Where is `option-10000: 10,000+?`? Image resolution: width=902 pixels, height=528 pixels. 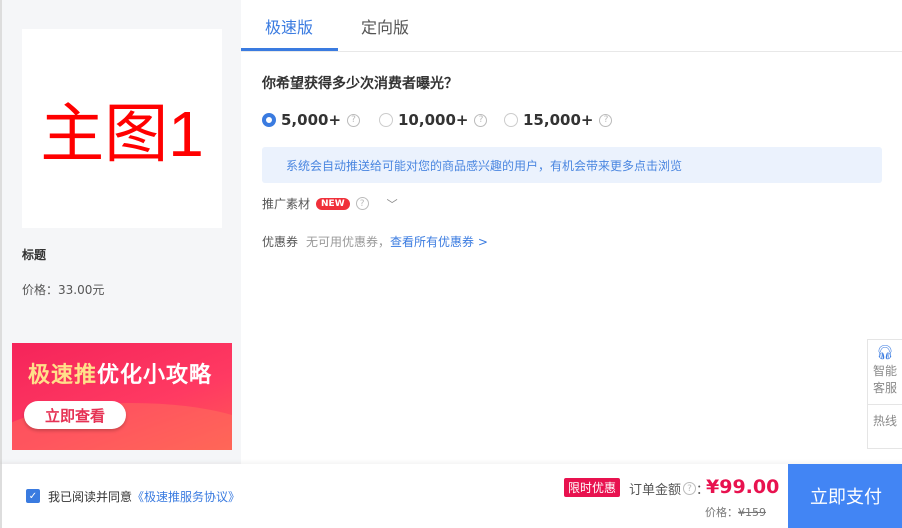 option-10000: 10,000+? is located at coordinates (433, 120).